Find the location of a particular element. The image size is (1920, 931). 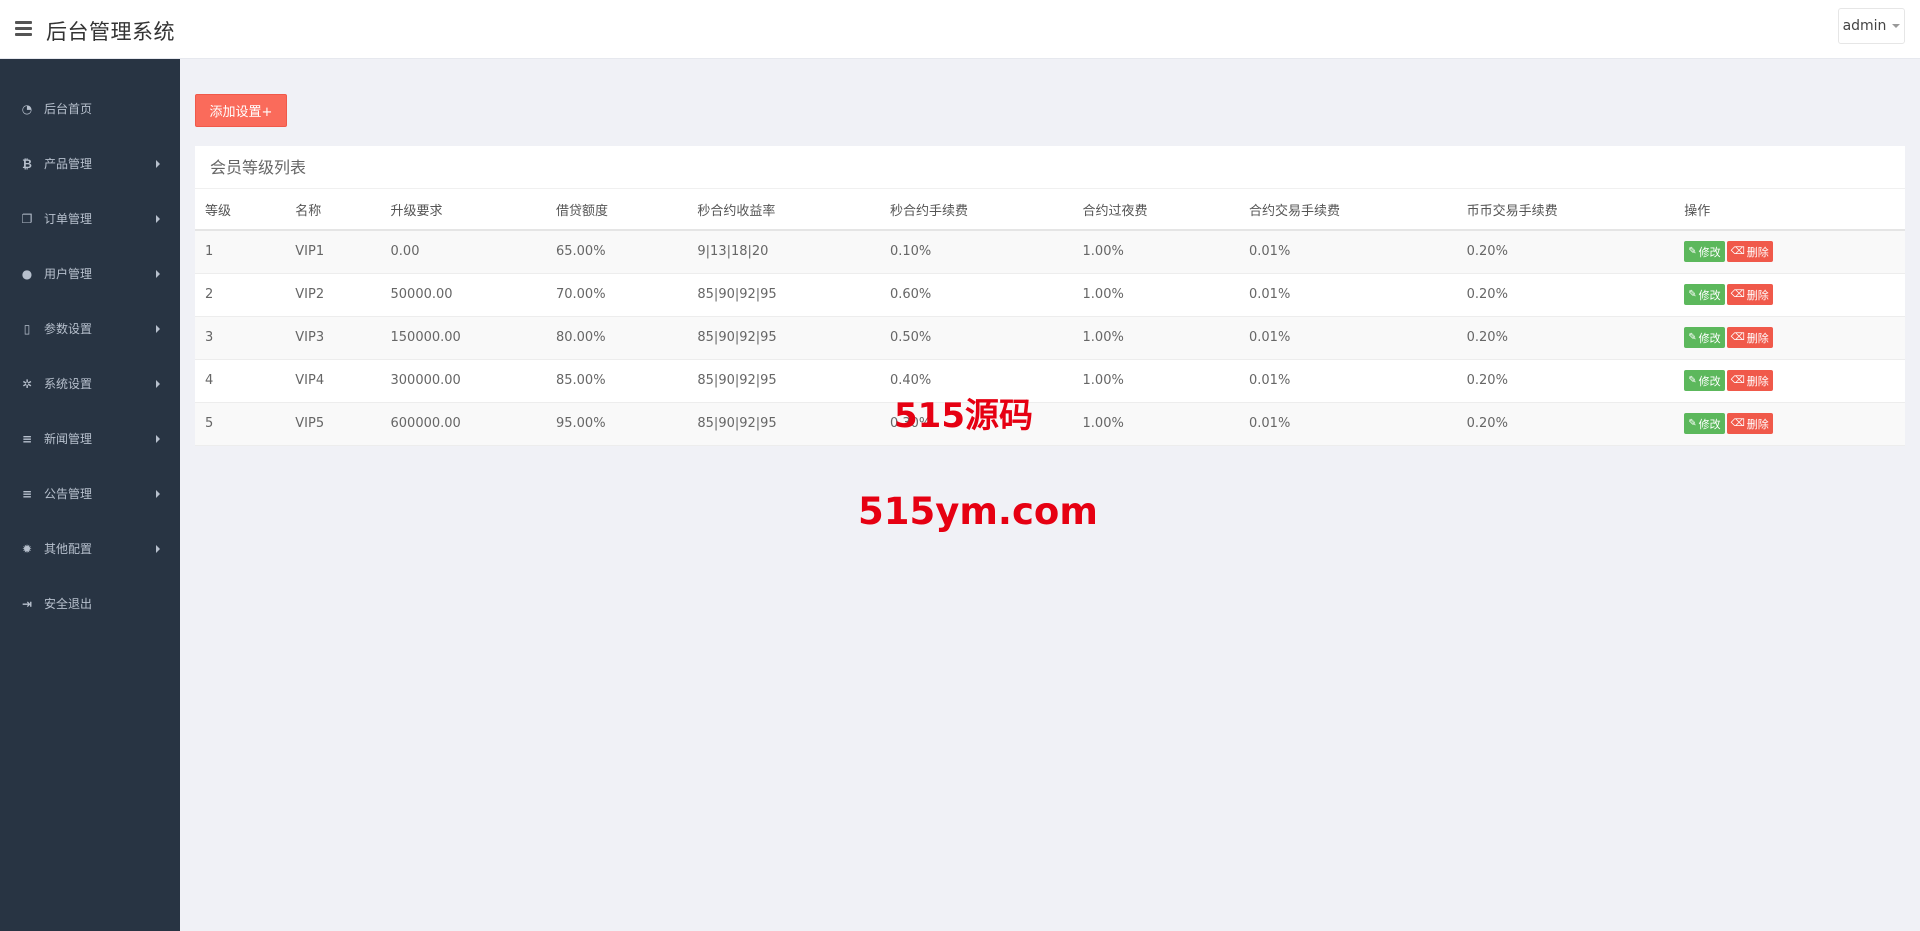

table-cell: 0.50% is located at coordinates (976, 338).